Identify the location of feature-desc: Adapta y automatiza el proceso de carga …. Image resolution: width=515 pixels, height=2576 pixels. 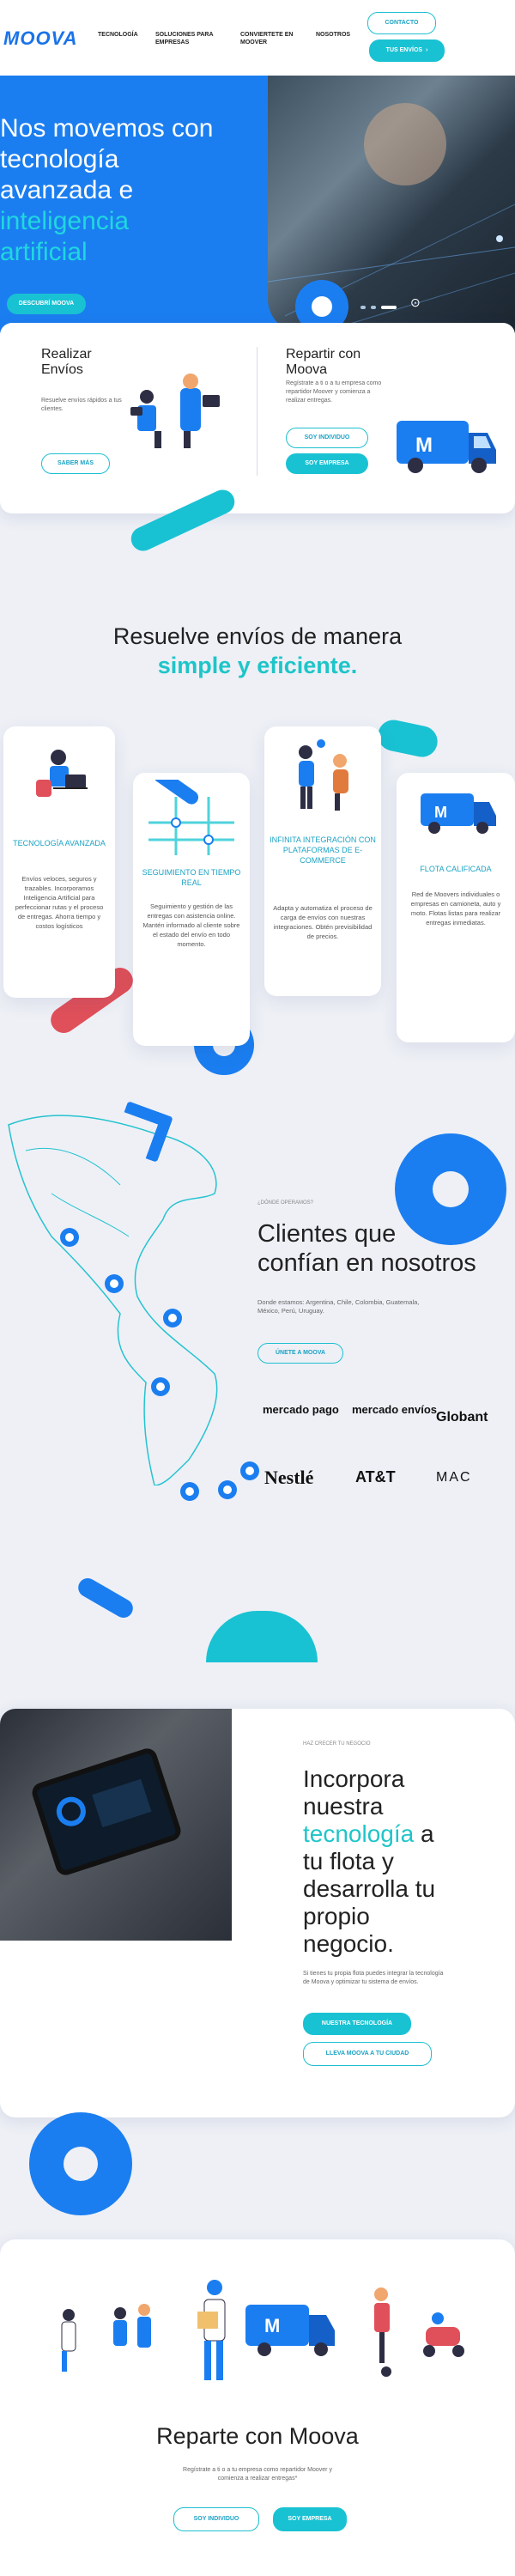
(323, 922).